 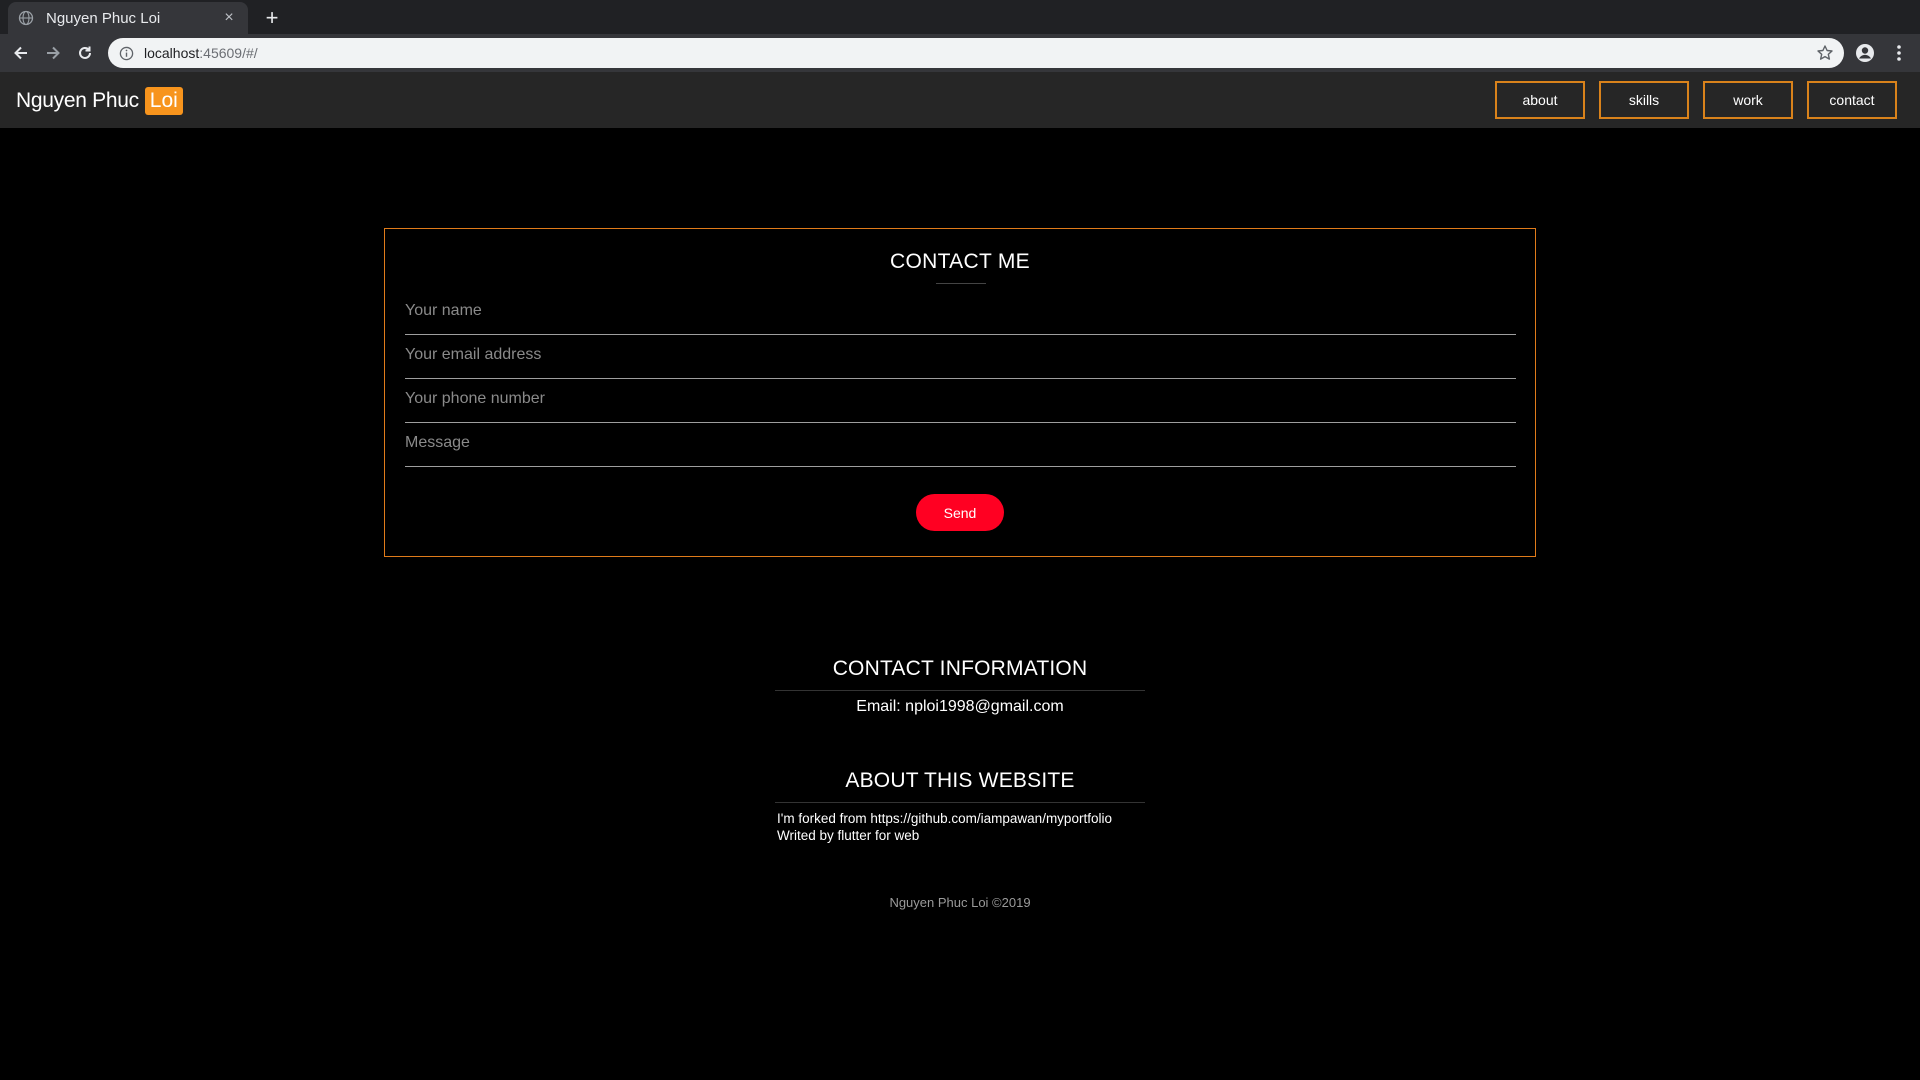 What do you see at coordinates (1825, 53) in the screenshot?
I see `star-icon` at bounding box center [1825, 53].